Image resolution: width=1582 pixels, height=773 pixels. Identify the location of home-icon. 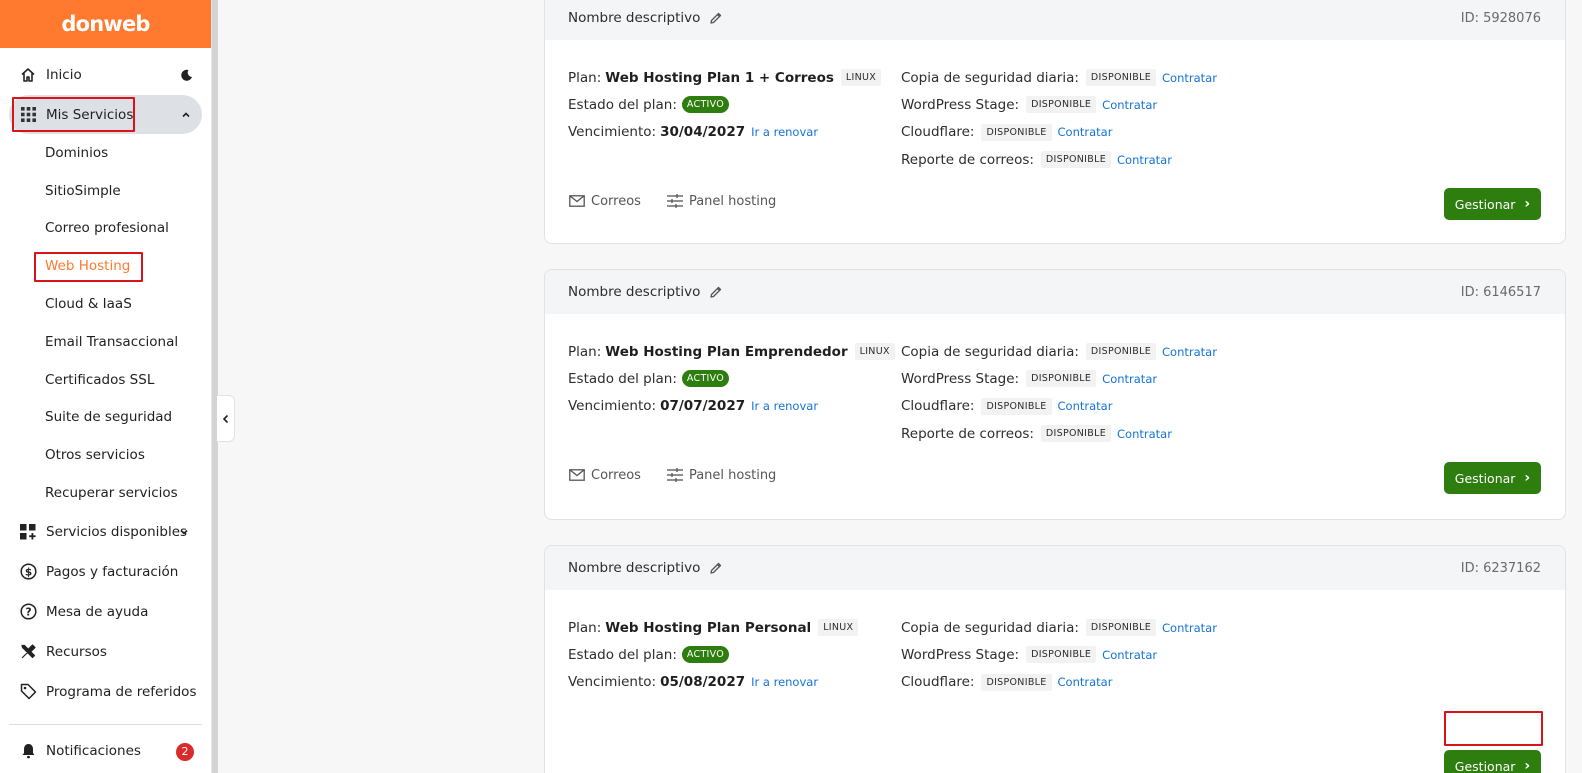
(28, 75).